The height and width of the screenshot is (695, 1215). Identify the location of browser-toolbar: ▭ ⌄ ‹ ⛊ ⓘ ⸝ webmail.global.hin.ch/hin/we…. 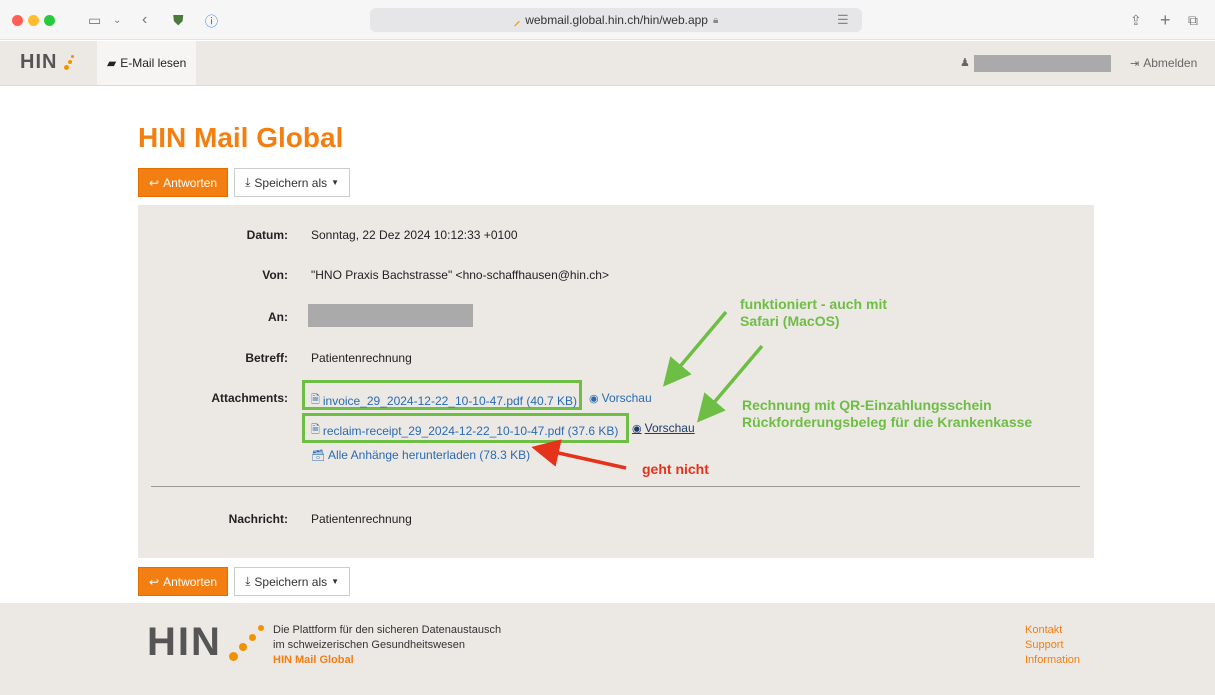
(607, 20).